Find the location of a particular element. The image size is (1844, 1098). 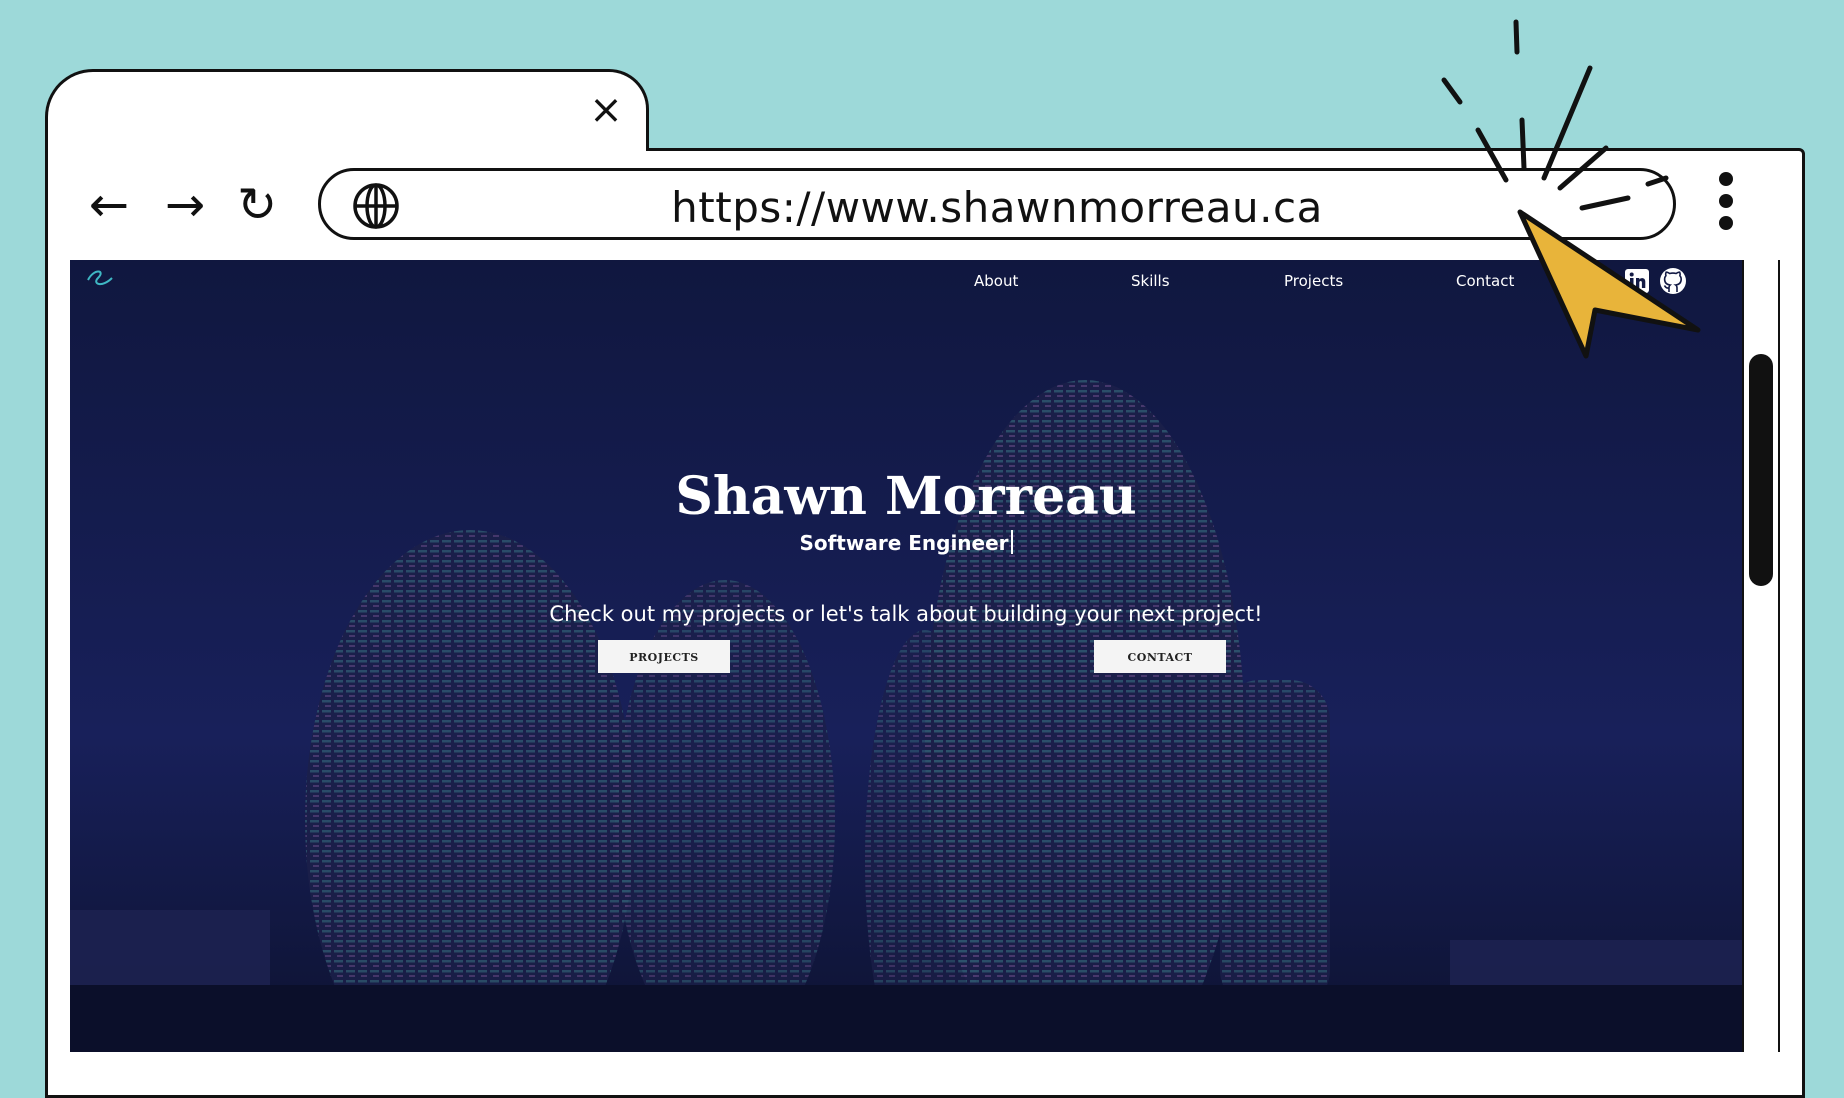

nav-about: About is located at coordinates (996, 281).